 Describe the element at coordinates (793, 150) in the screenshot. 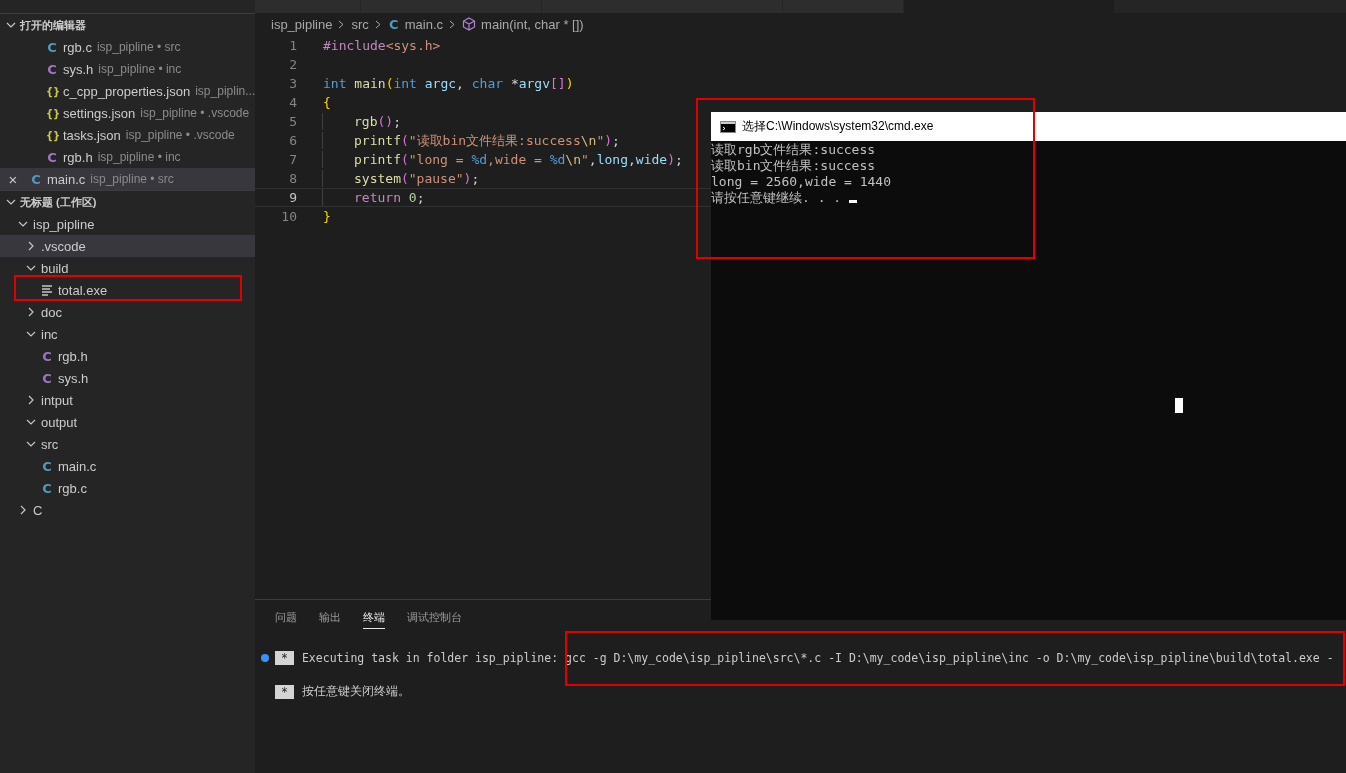

I see `console-line: 读取rgb文件结果:success` at that location.